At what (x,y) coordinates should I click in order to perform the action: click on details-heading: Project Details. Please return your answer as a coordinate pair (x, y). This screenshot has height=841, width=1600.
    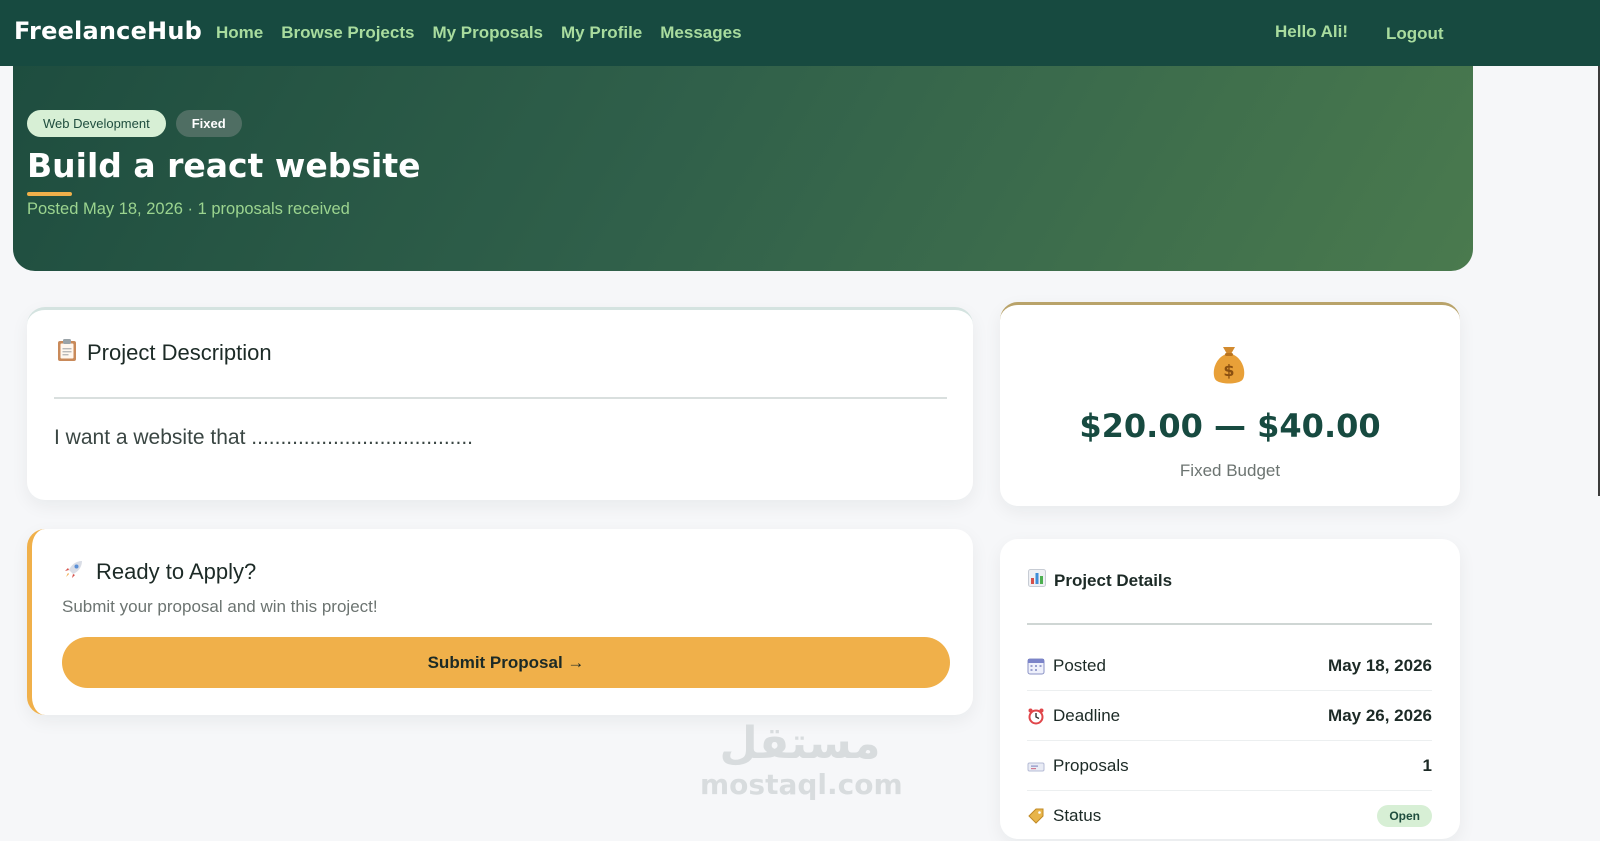
    Looking at the image, I should click on (1100, 580).